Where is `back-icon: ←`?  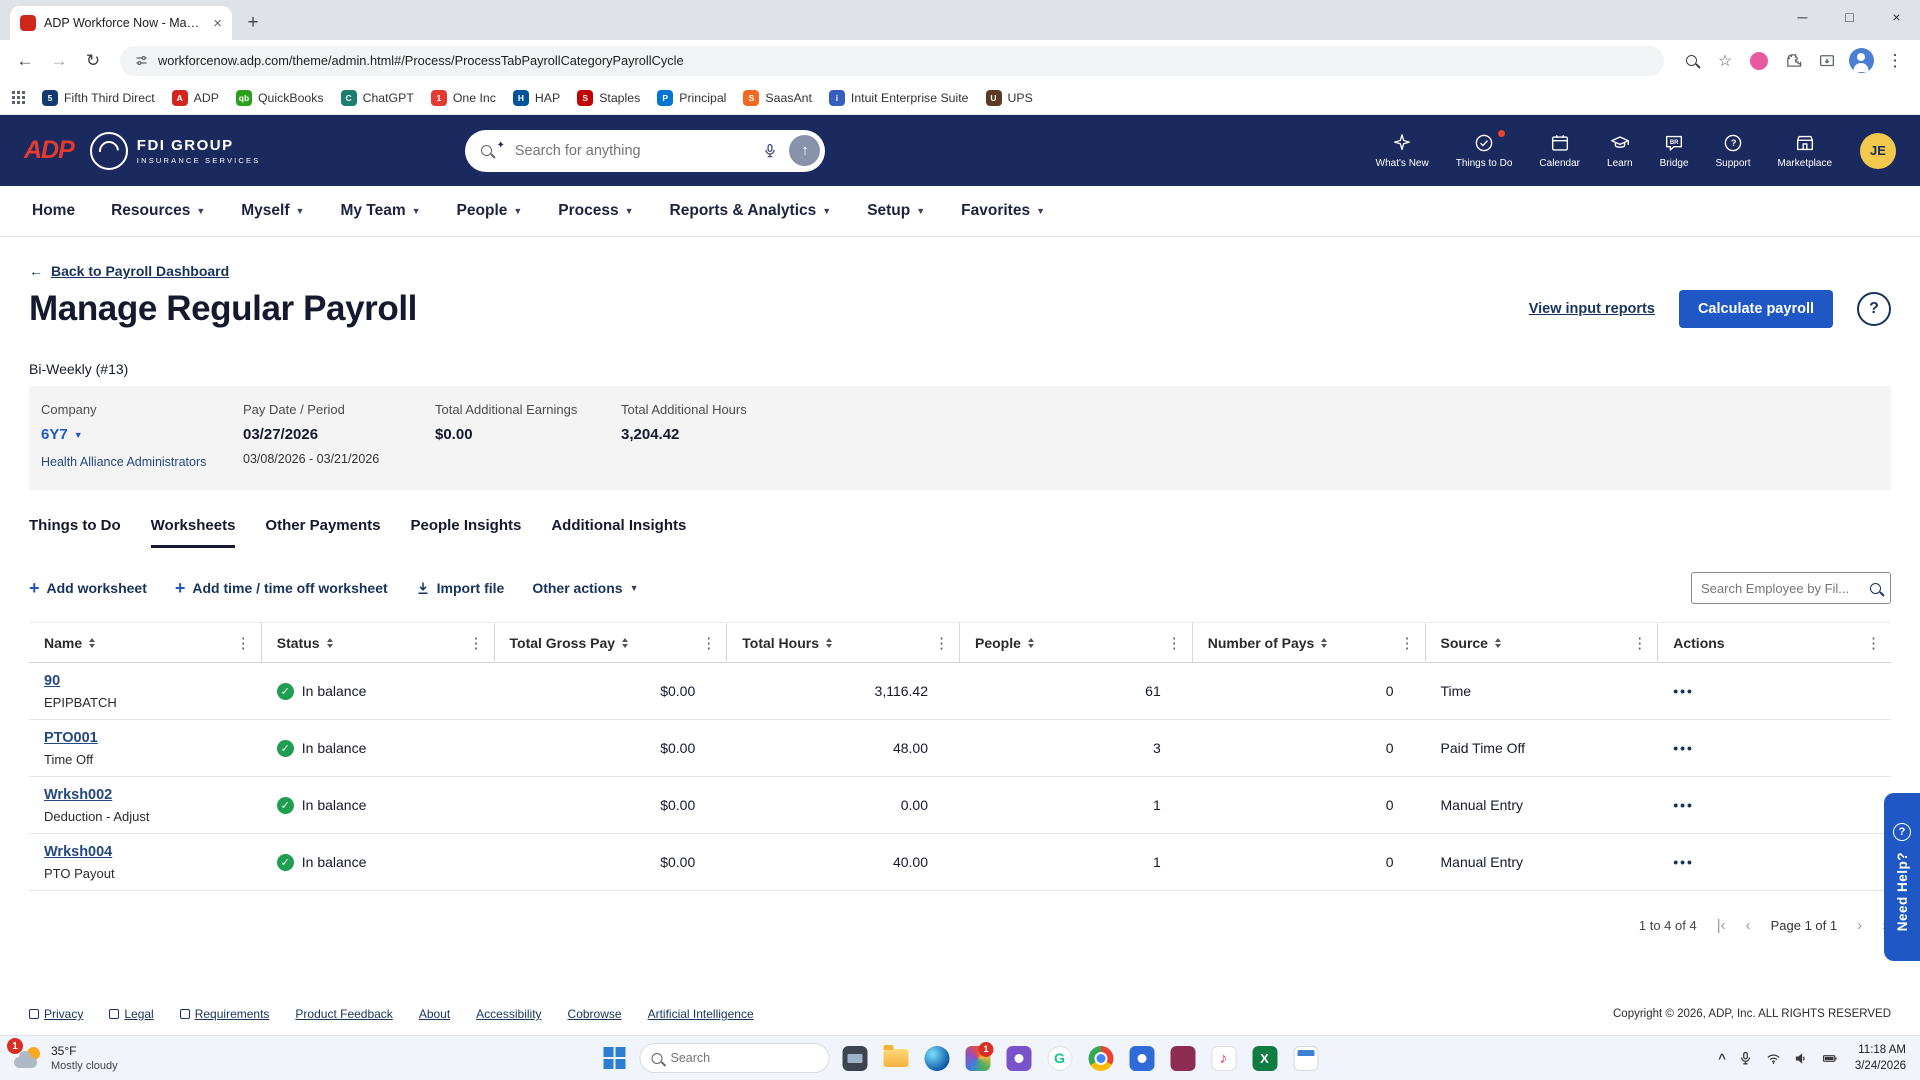 back-icon: ← is located at coordinates (25, 61).